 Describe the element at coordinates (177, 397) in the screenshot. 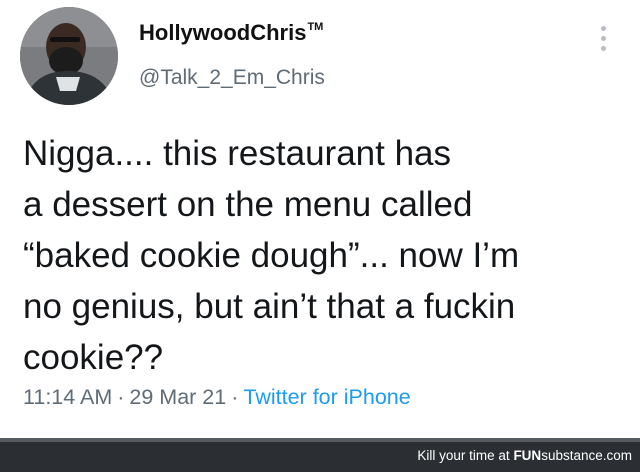

I see `tweet-date: 29 Mar 21` at that location.